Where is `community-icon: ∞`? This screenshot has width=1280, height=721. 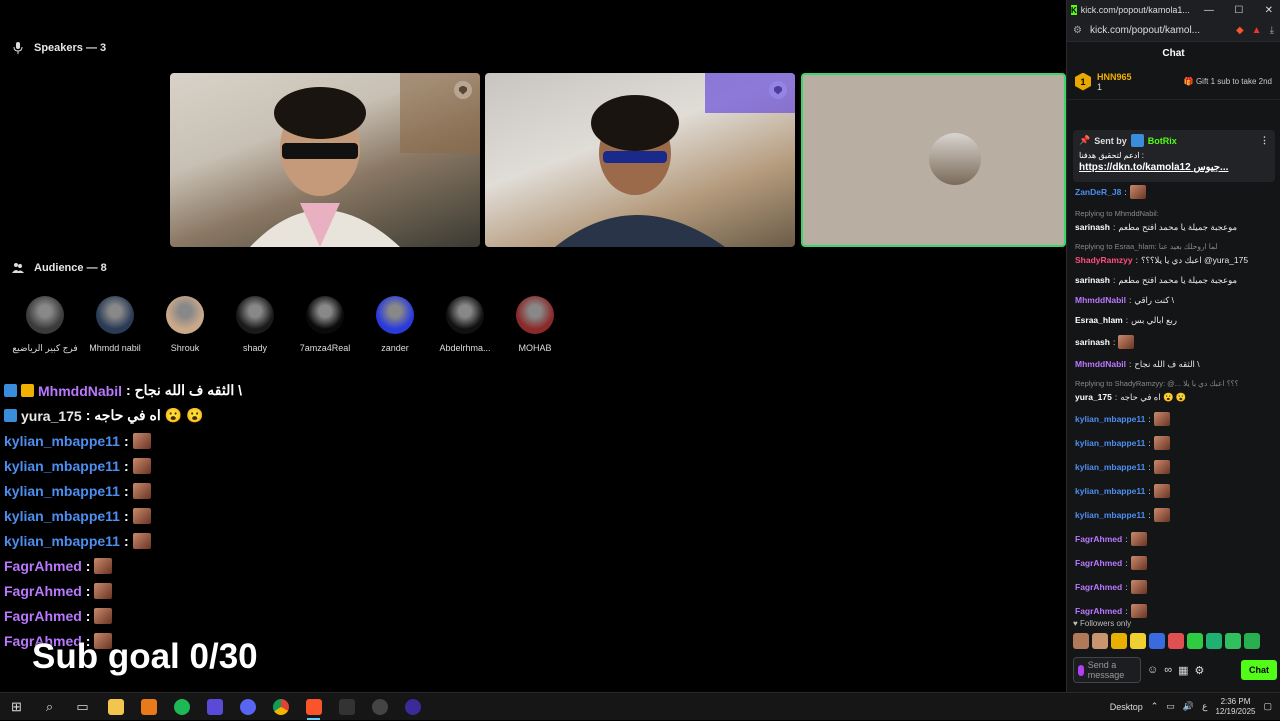 community-icon: ∞ is located at coordinates (1168, 670).